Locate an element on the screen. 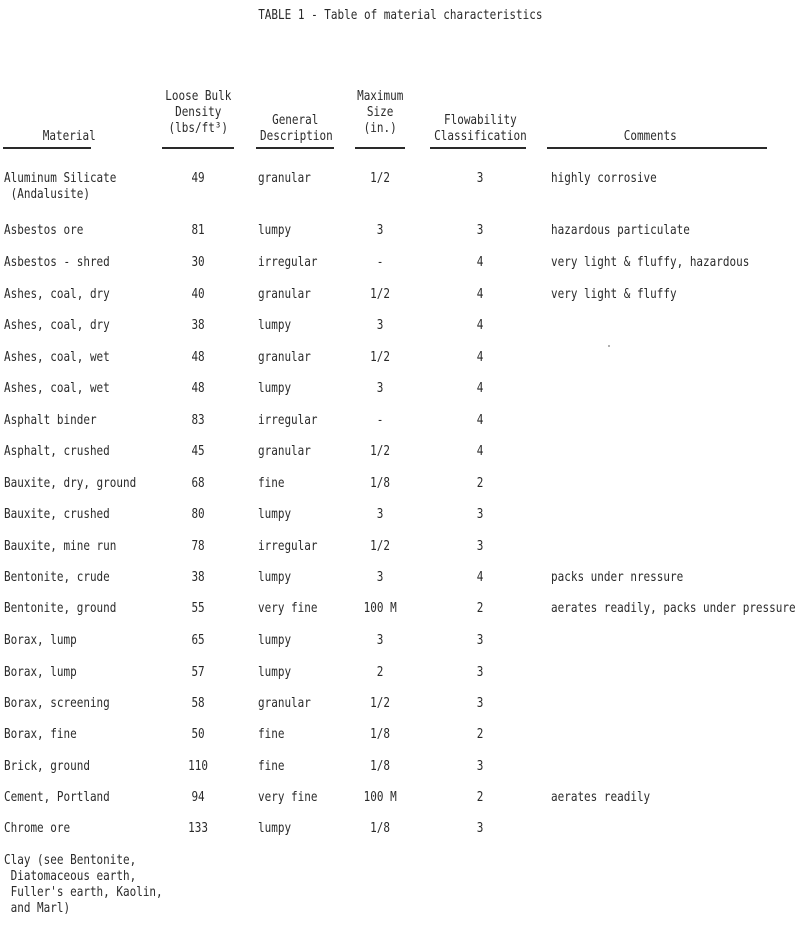  cell-comments: highly corrosive is located at coordinates (675, 179).